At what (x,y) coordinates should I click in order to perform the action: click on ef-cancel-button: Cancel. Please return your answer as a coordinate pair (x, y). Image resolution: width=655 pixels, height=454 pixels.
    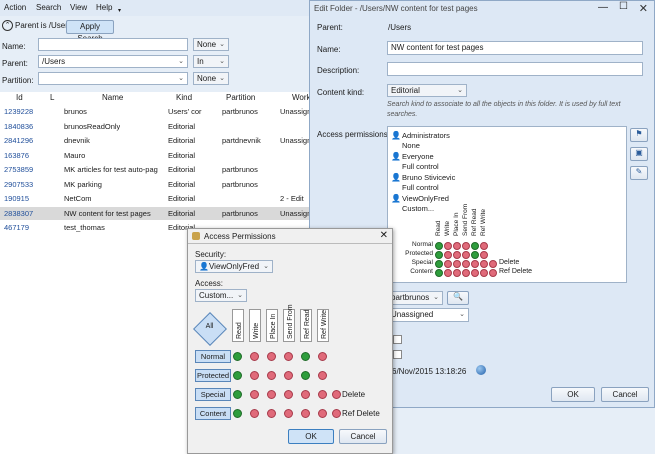
    Looking at the image, I should click on (625, 394).